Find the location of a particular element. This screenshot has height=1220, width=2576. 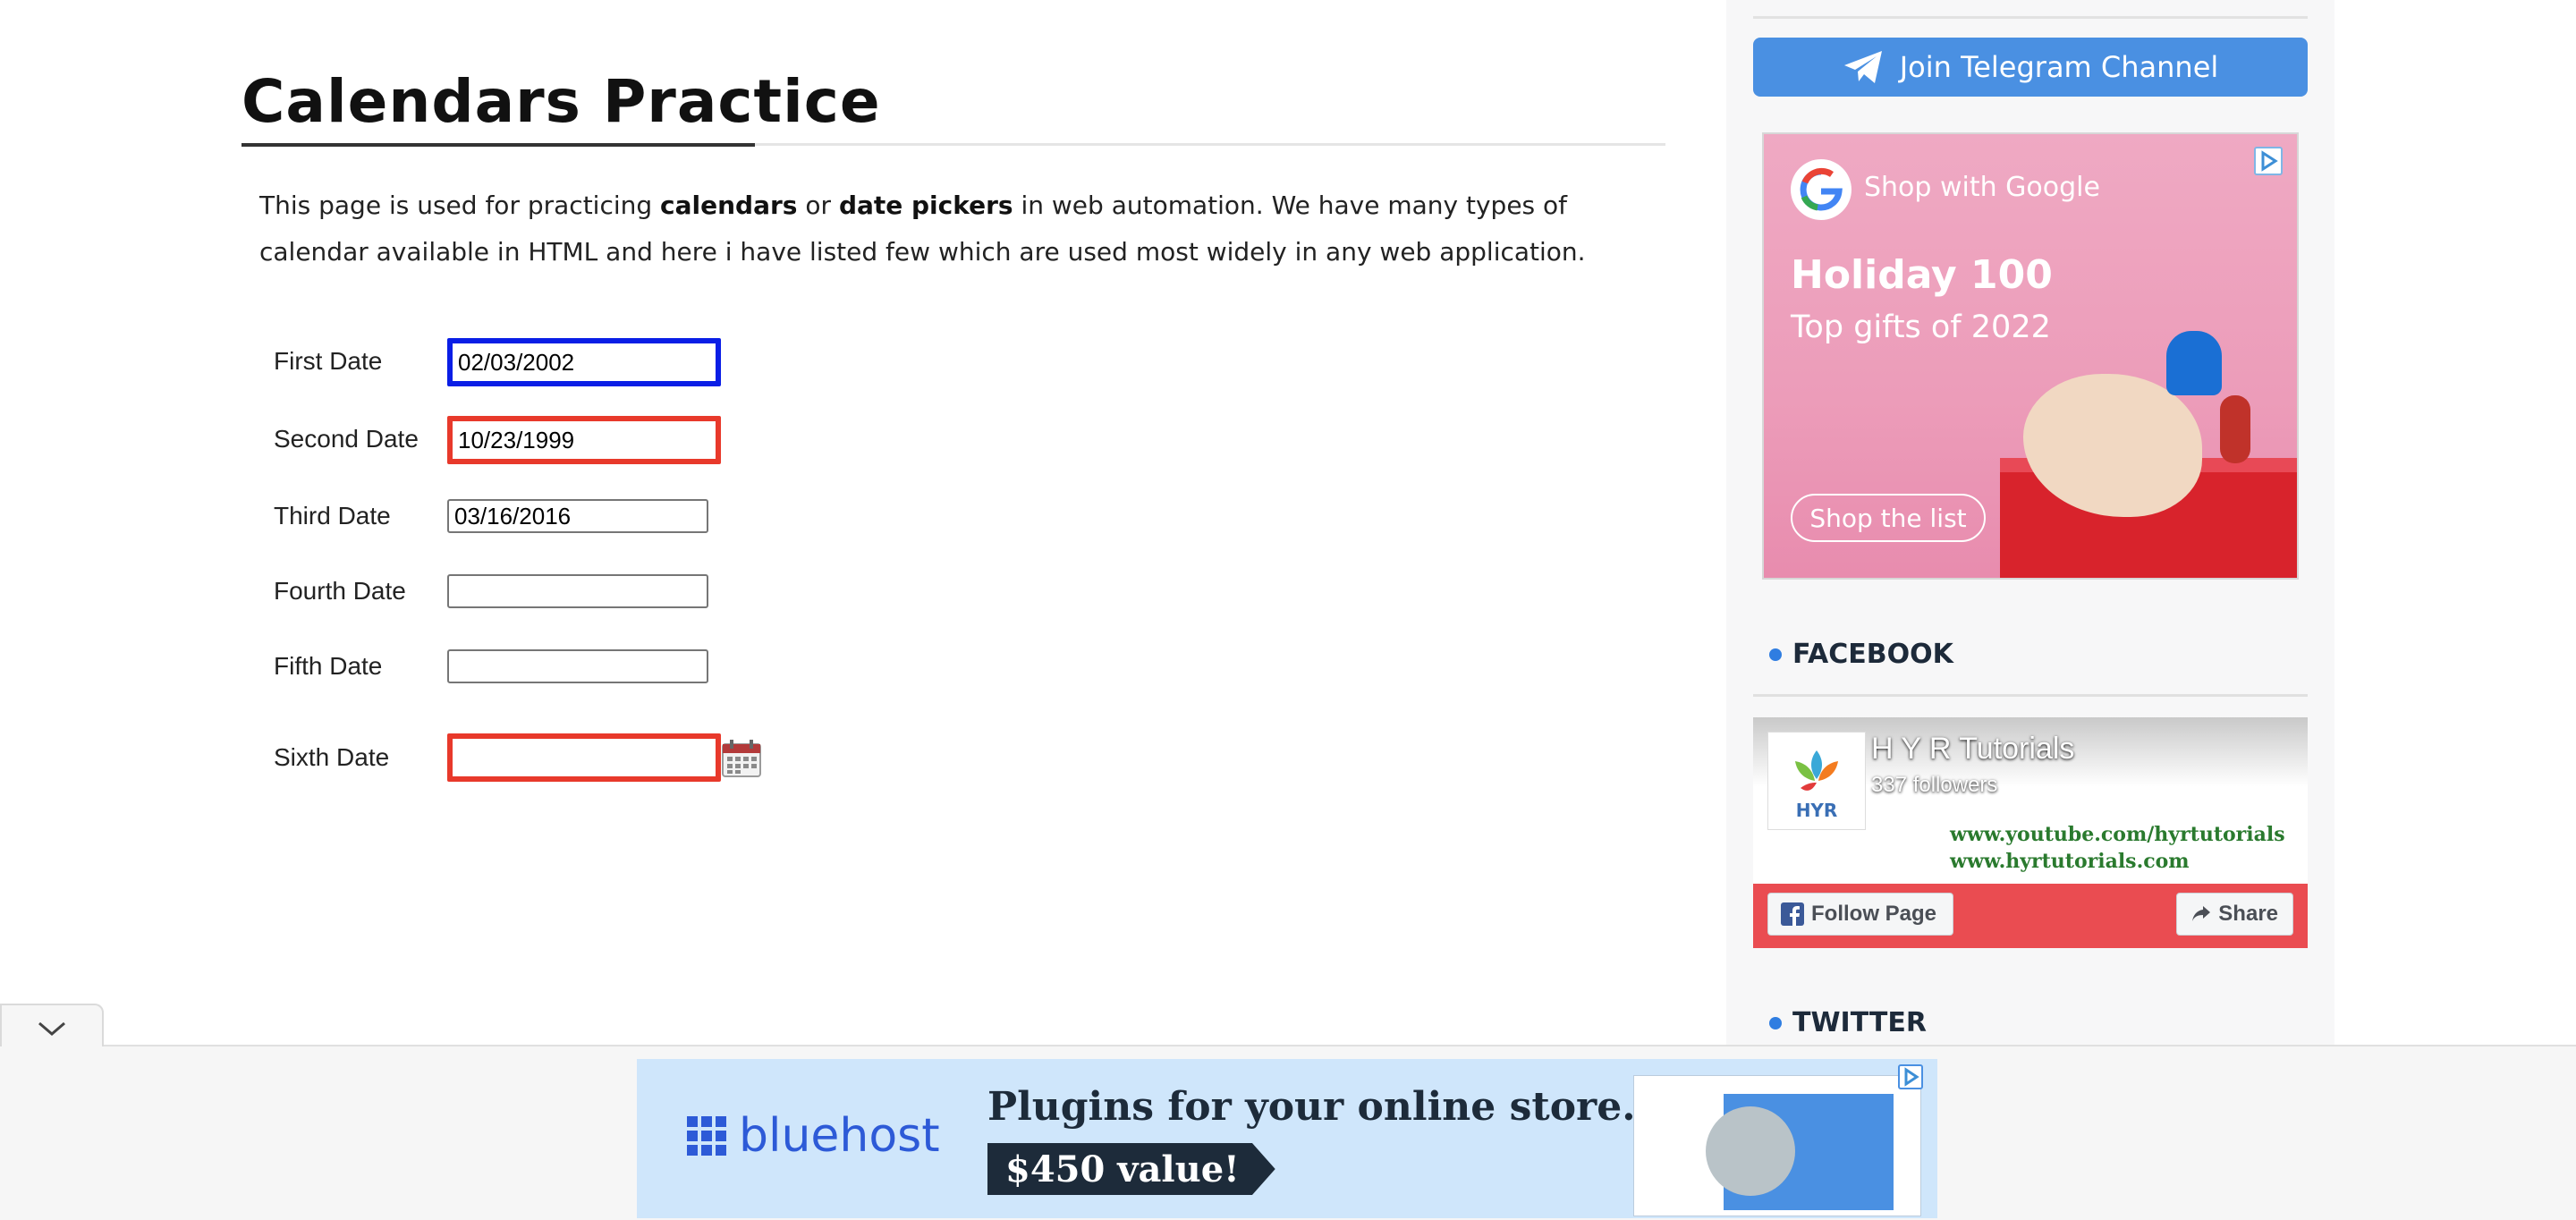

bluehost-ad-image is located at coordinates (1777, 1145).